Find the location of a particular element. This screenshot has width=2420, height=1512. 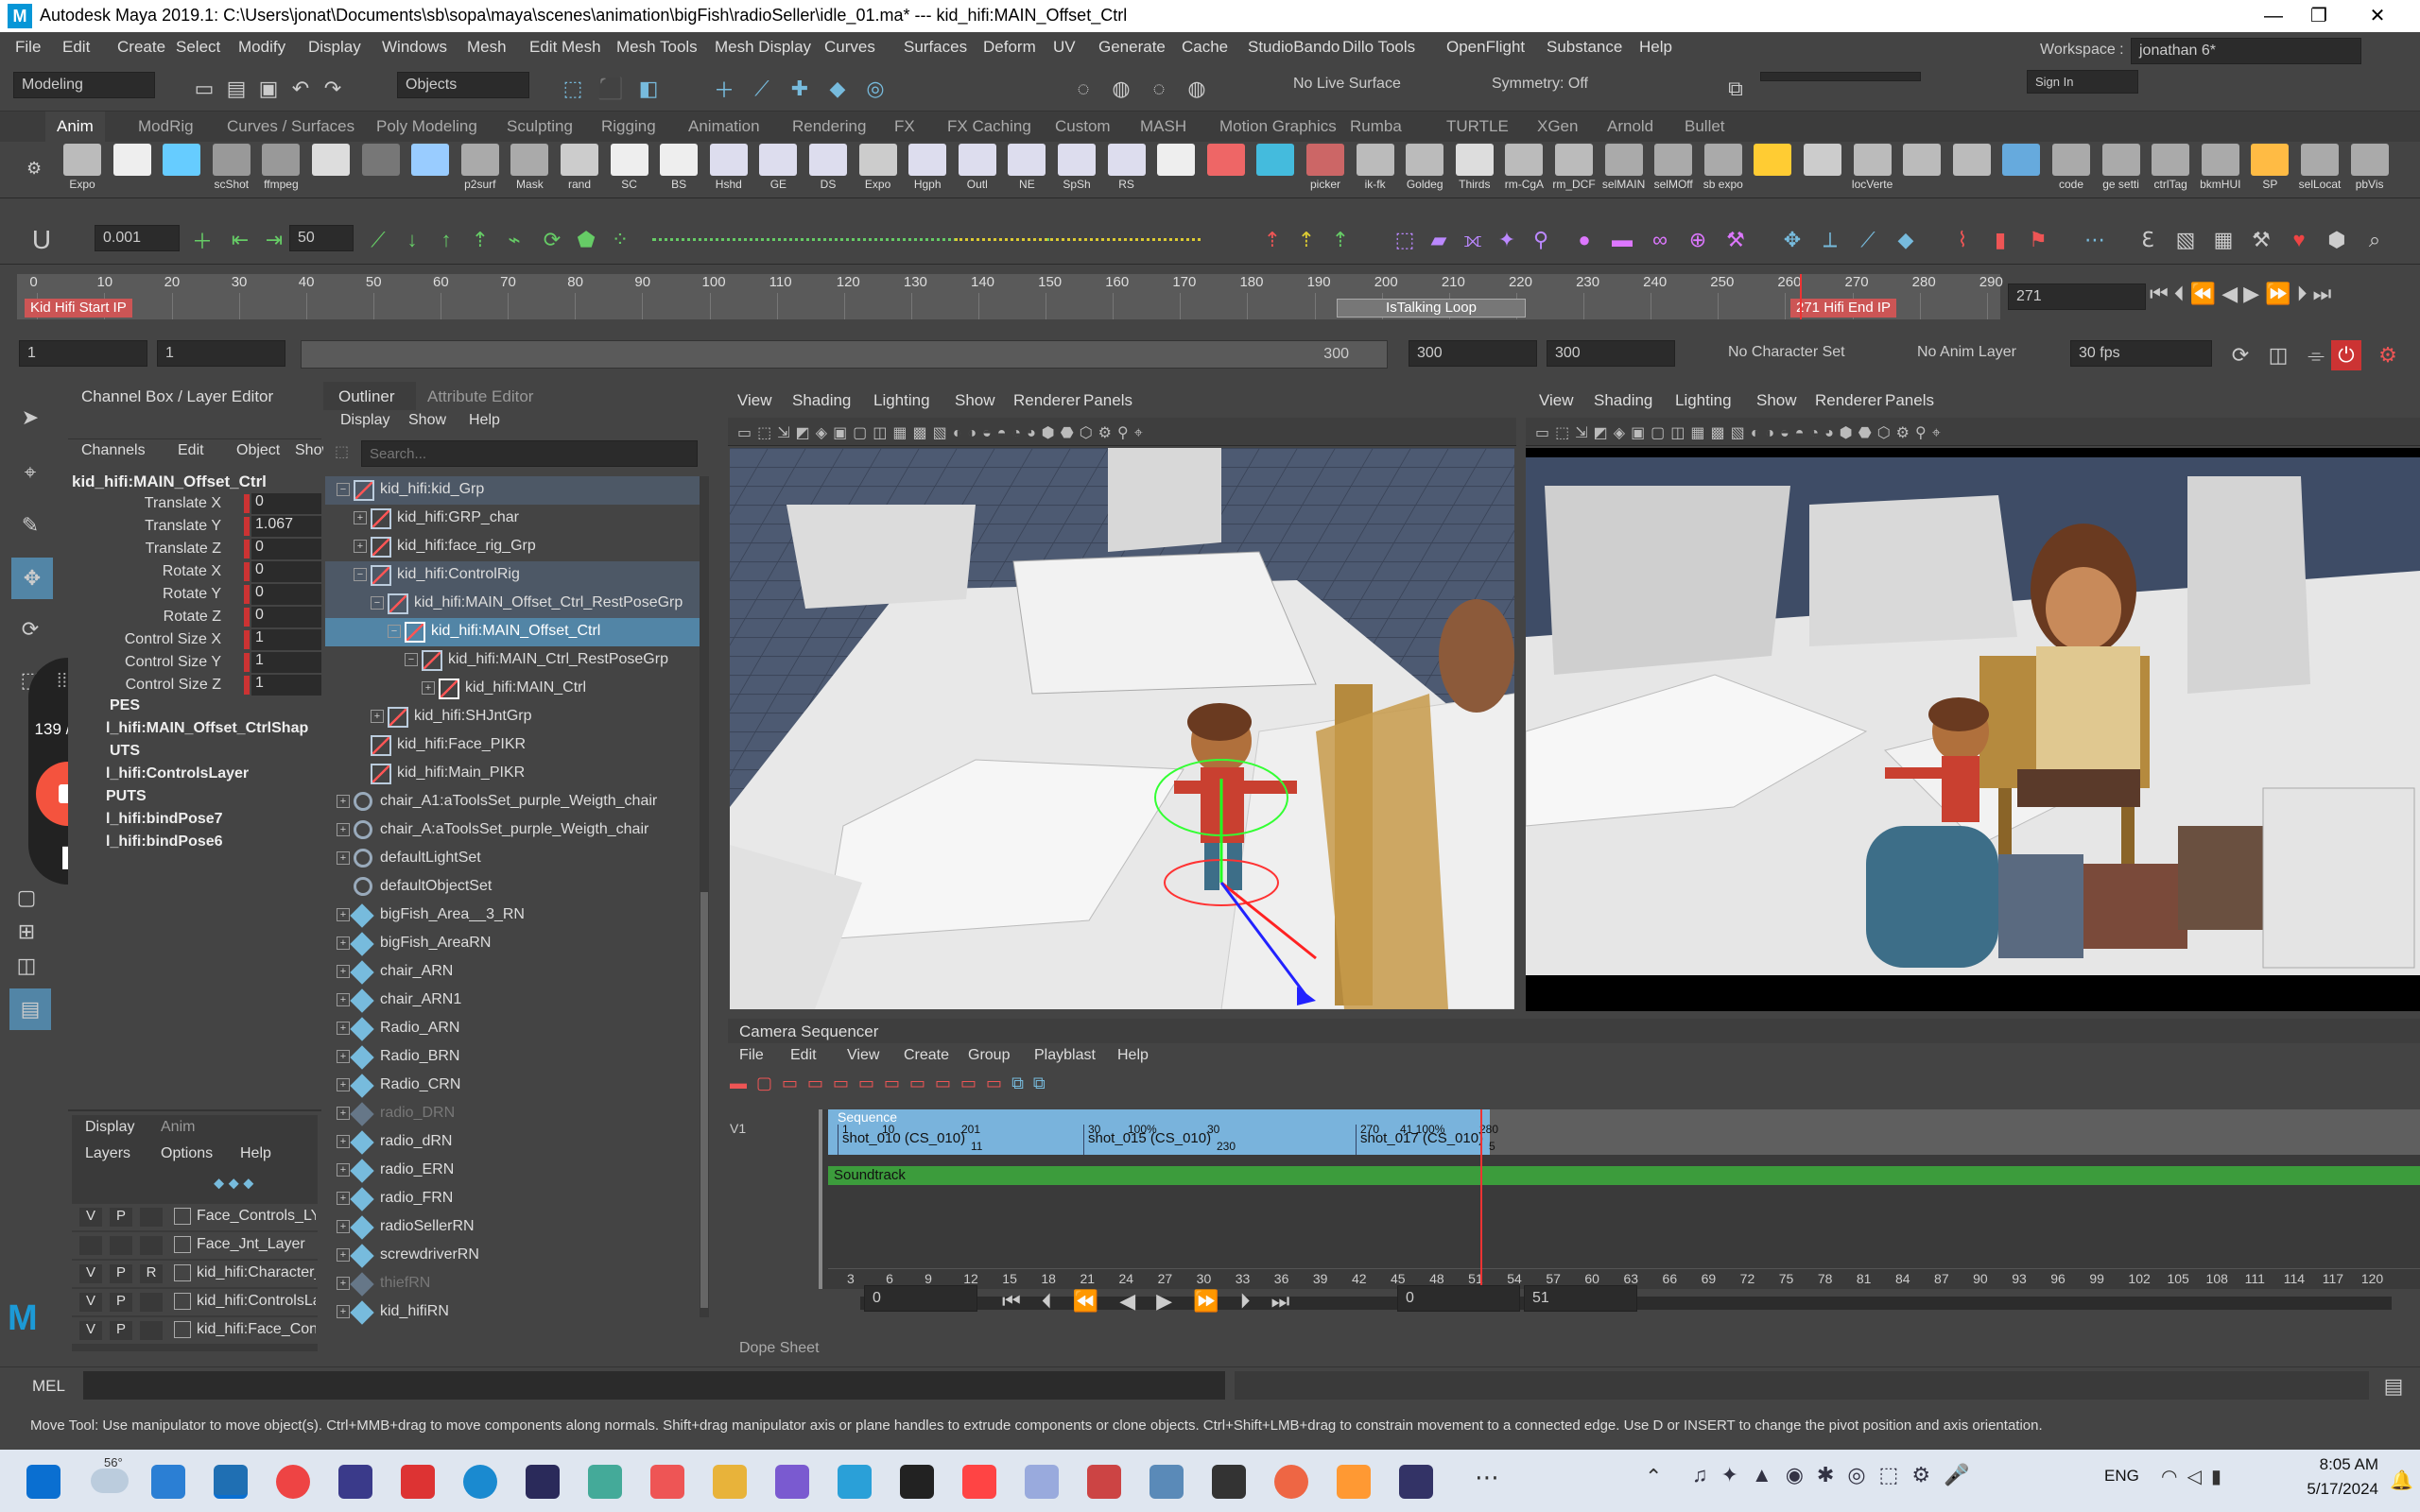

go-start-icon: ⏮ is located at coordinates (2159, 298).